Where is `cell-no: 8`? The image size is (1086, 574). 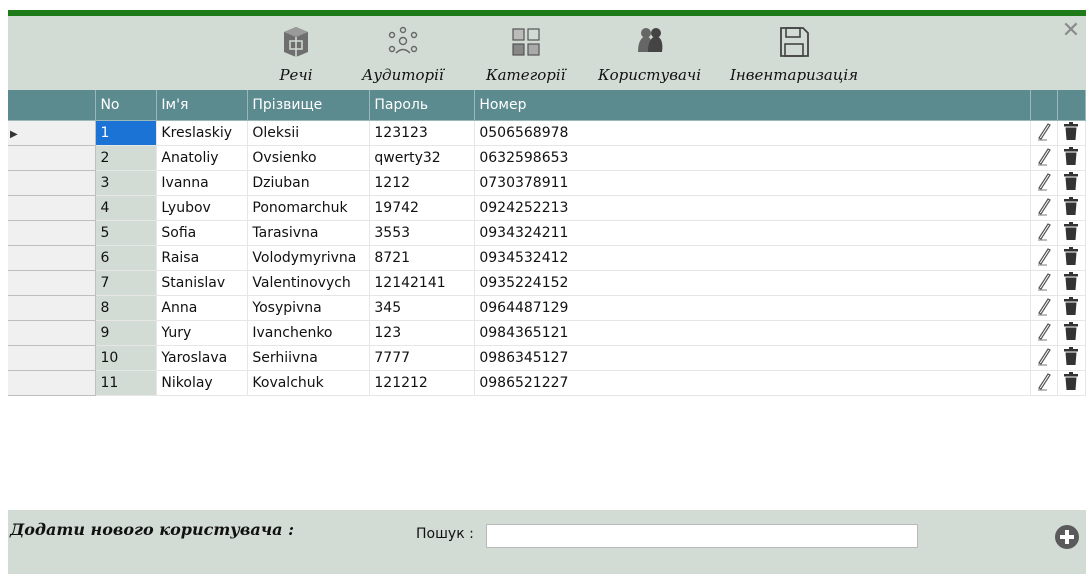 cell-no: 8 is located at coordinates (126, 308).